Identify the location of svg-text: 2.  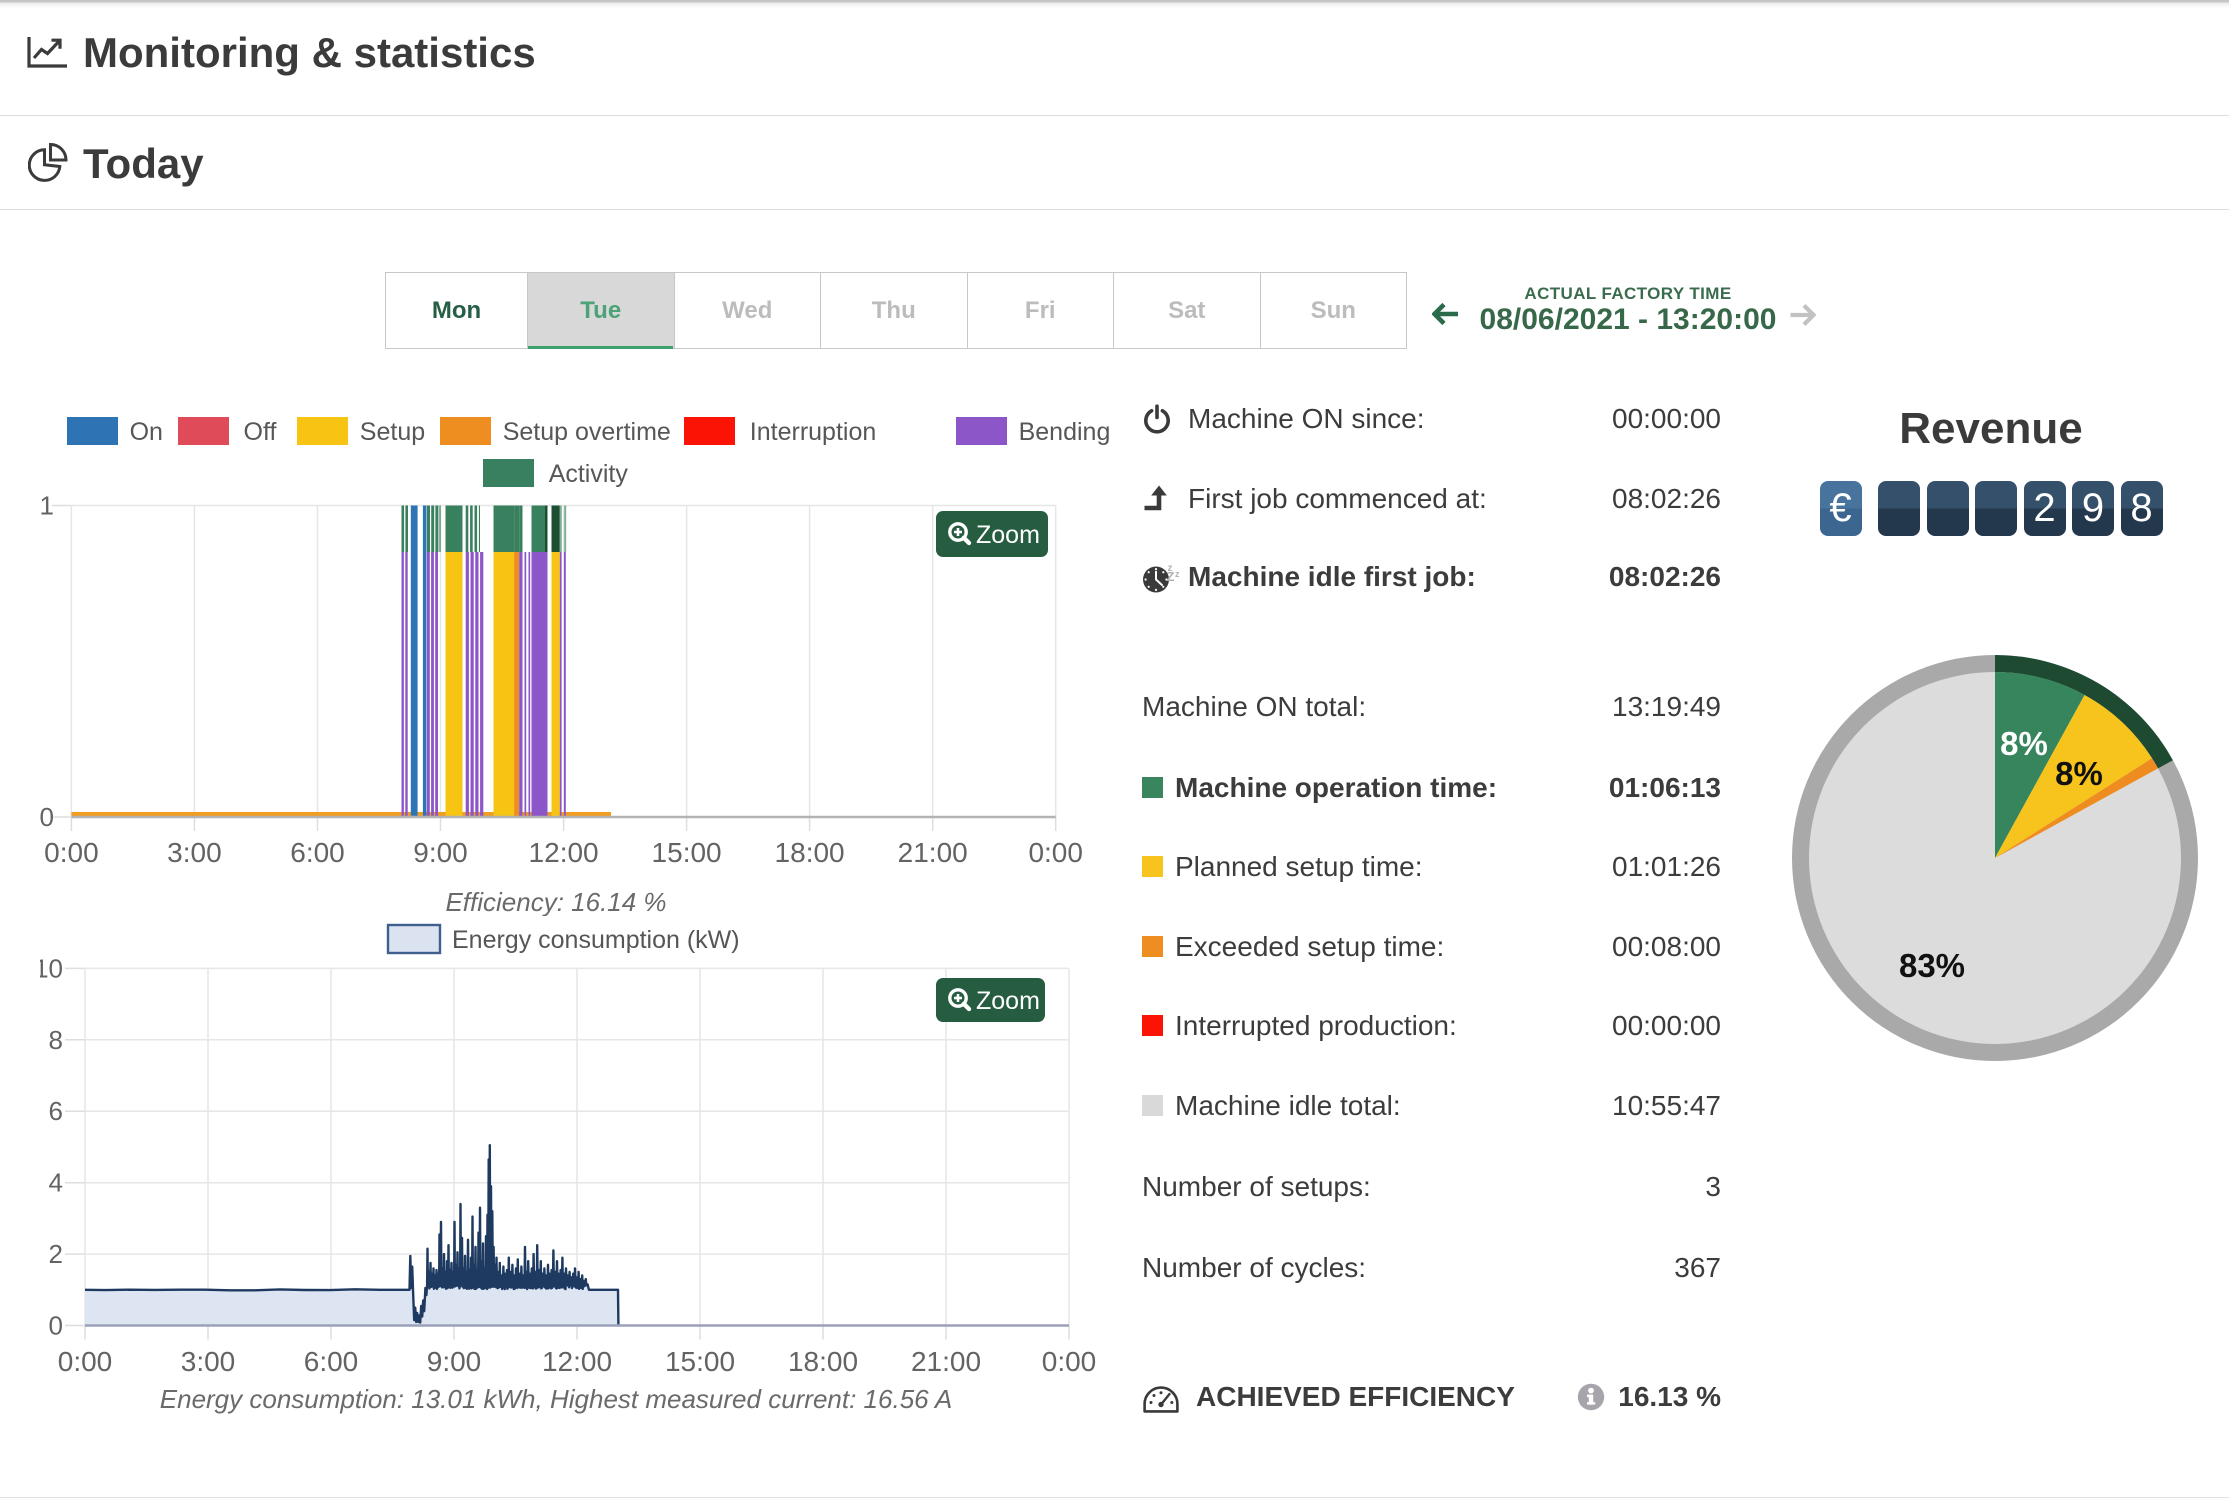
(56, 1254).